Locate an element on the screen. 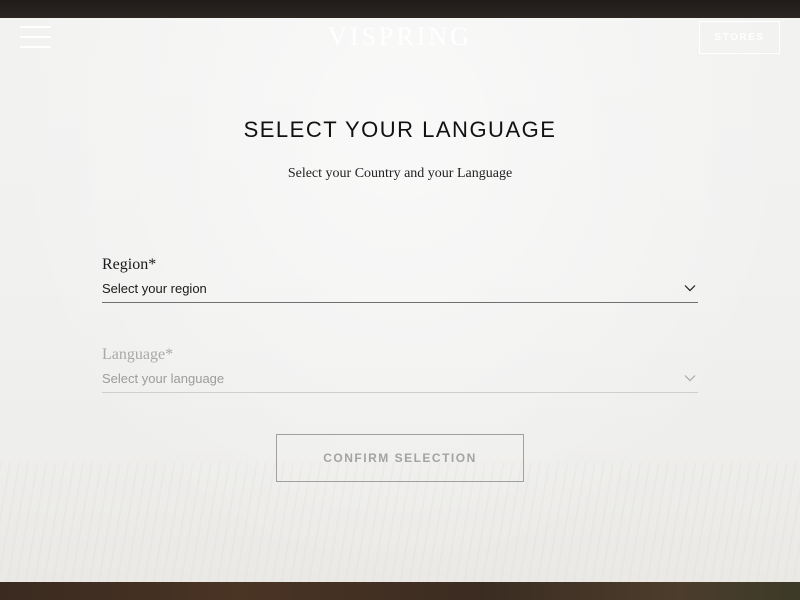 The width and height of the screenshot is (800, 600). region-label: Region* is located at coordinates (129, 264).